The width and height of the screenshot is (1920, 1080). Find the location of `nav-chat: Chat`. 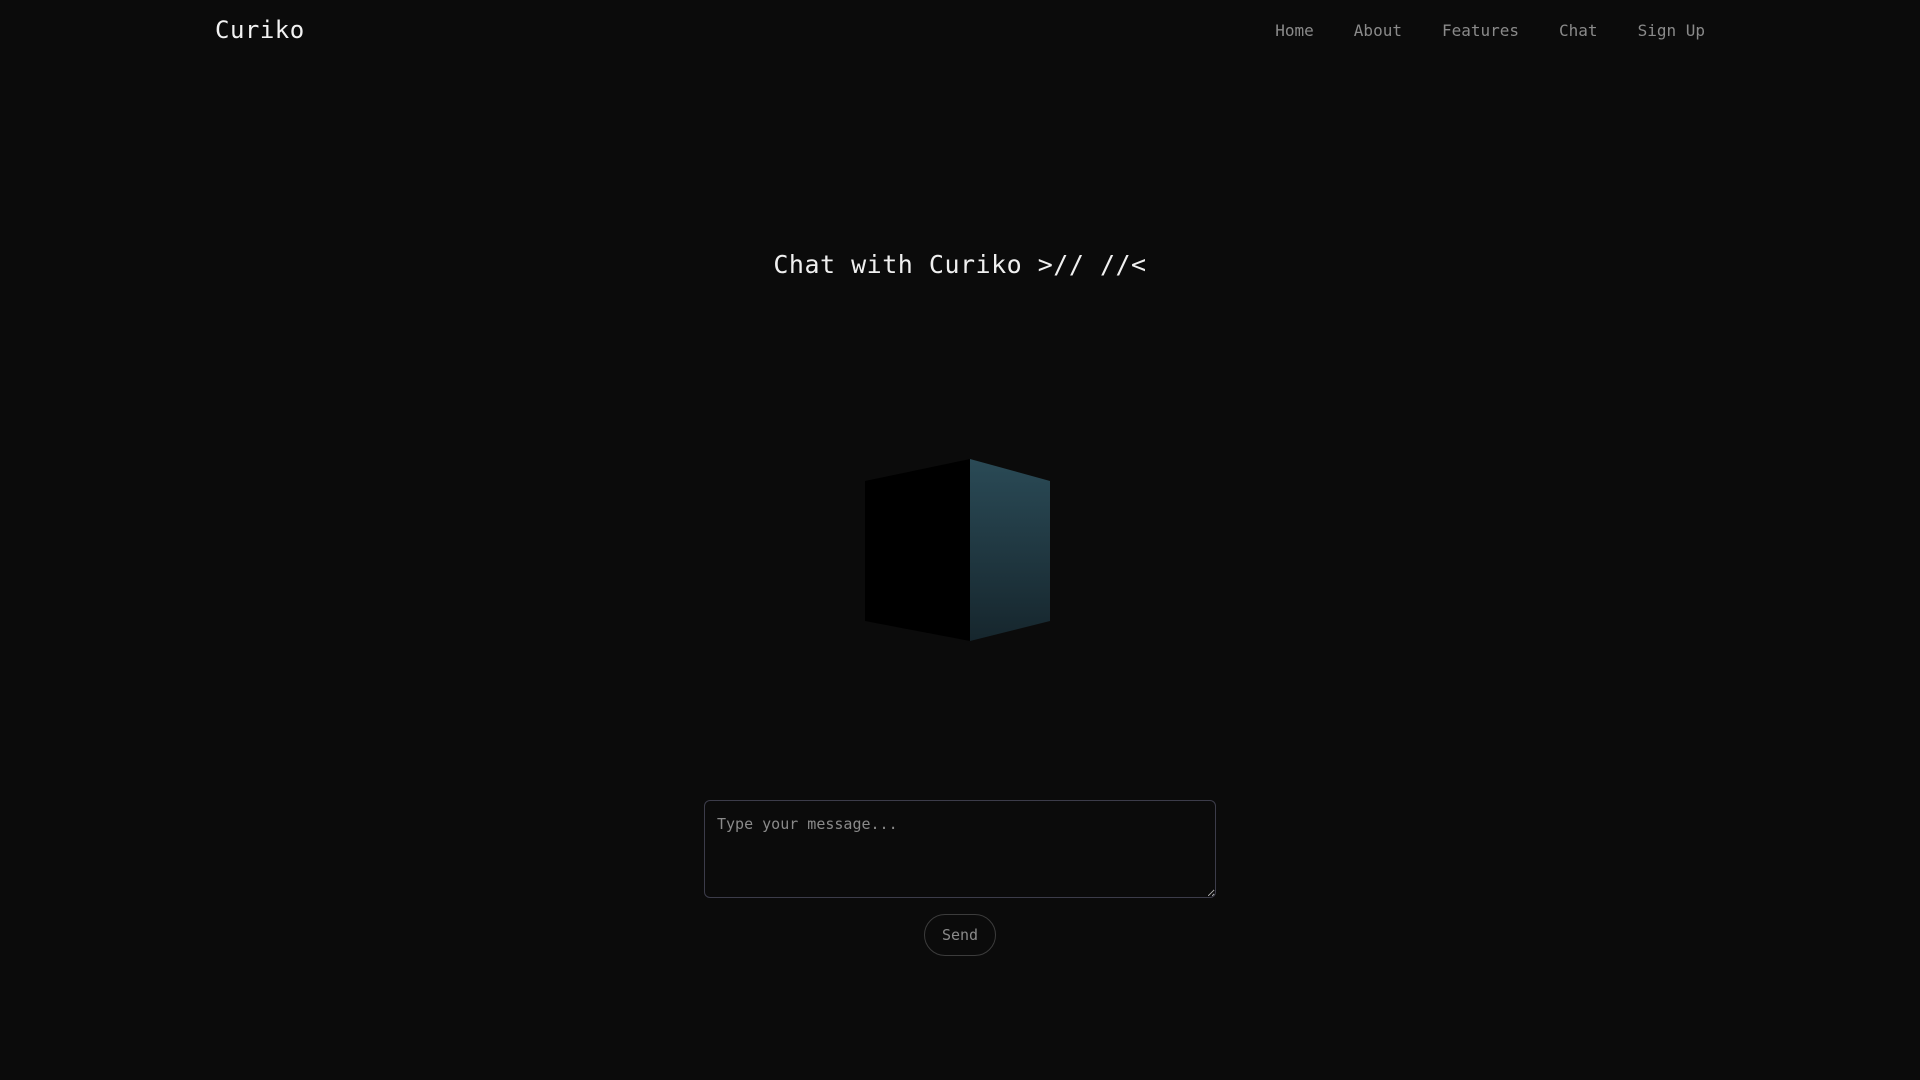

nav-chat: Chat is located at coordinates (1578, 30).